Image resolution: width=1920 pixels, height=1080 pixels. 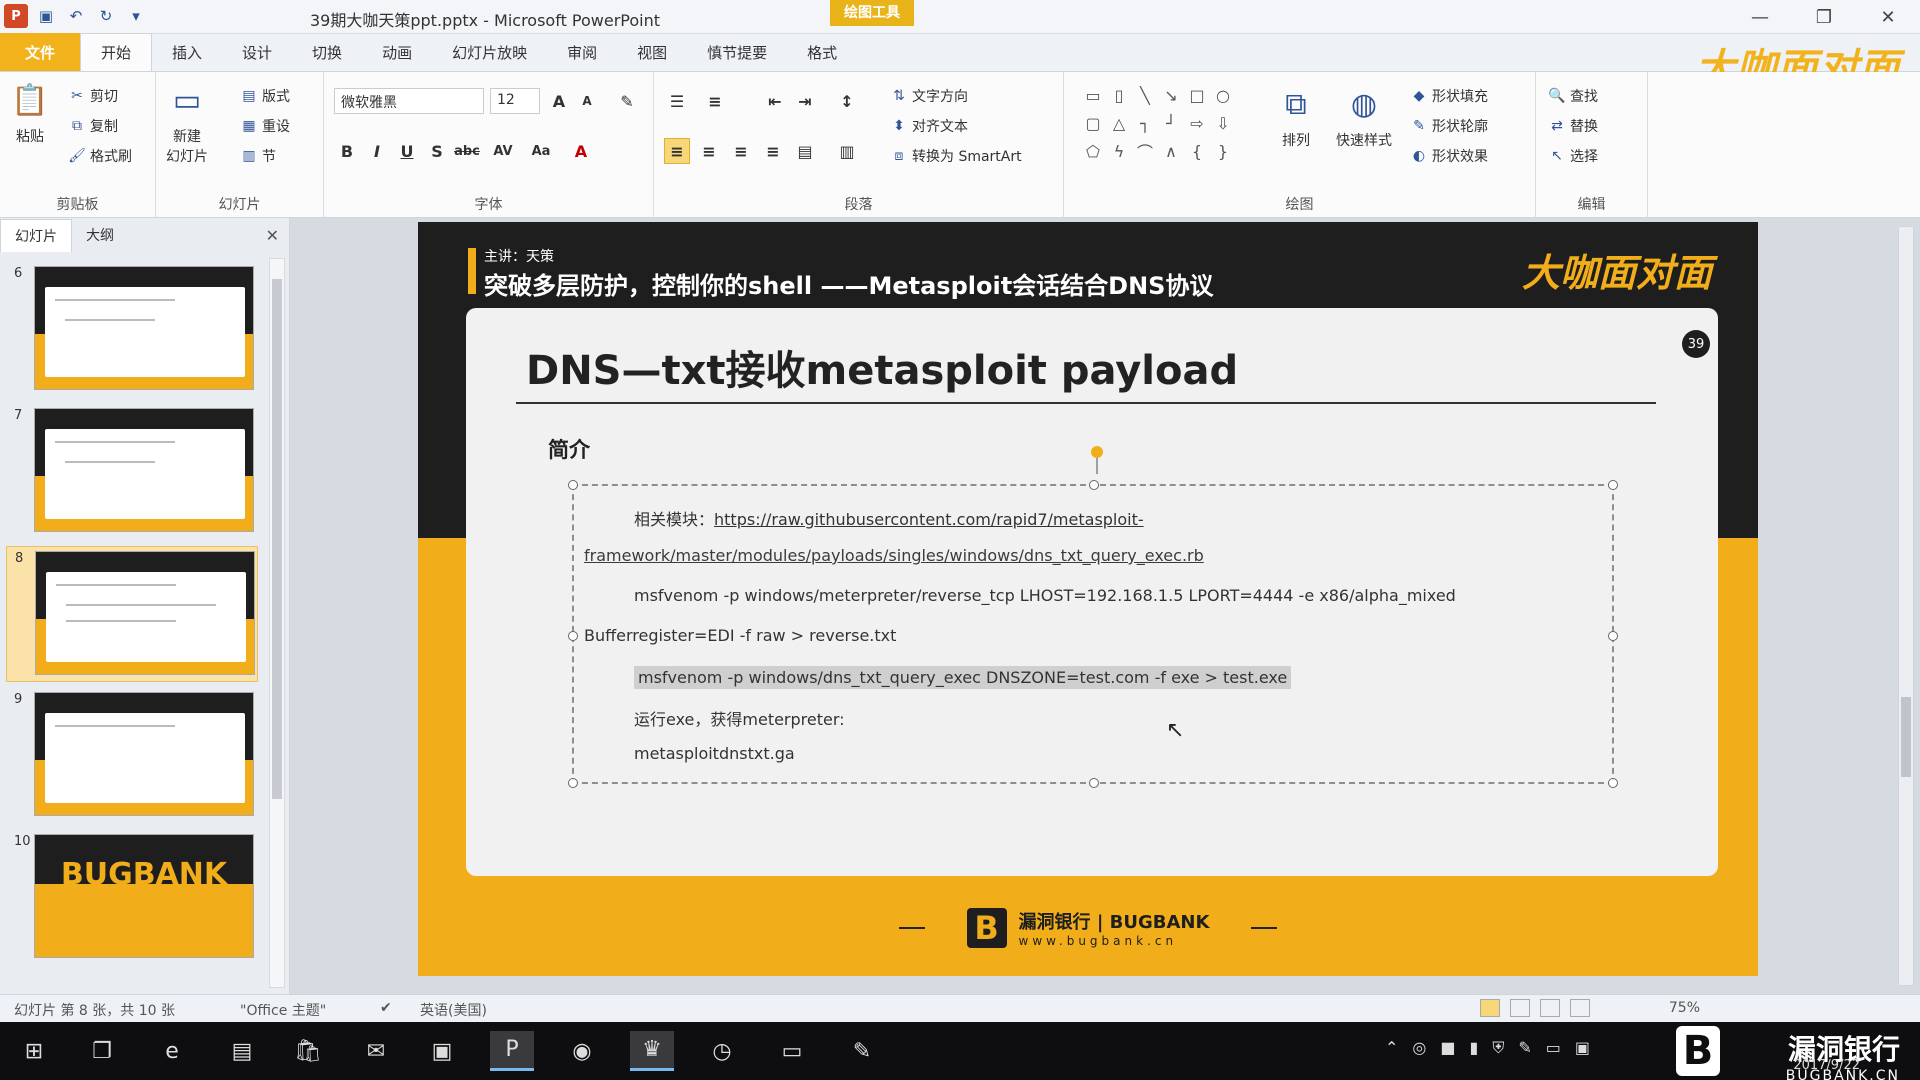 What do you see at coordinates (1888, 17) in the screenshot?
I see `close-button: ✕` at bounding box center [1888, 17].